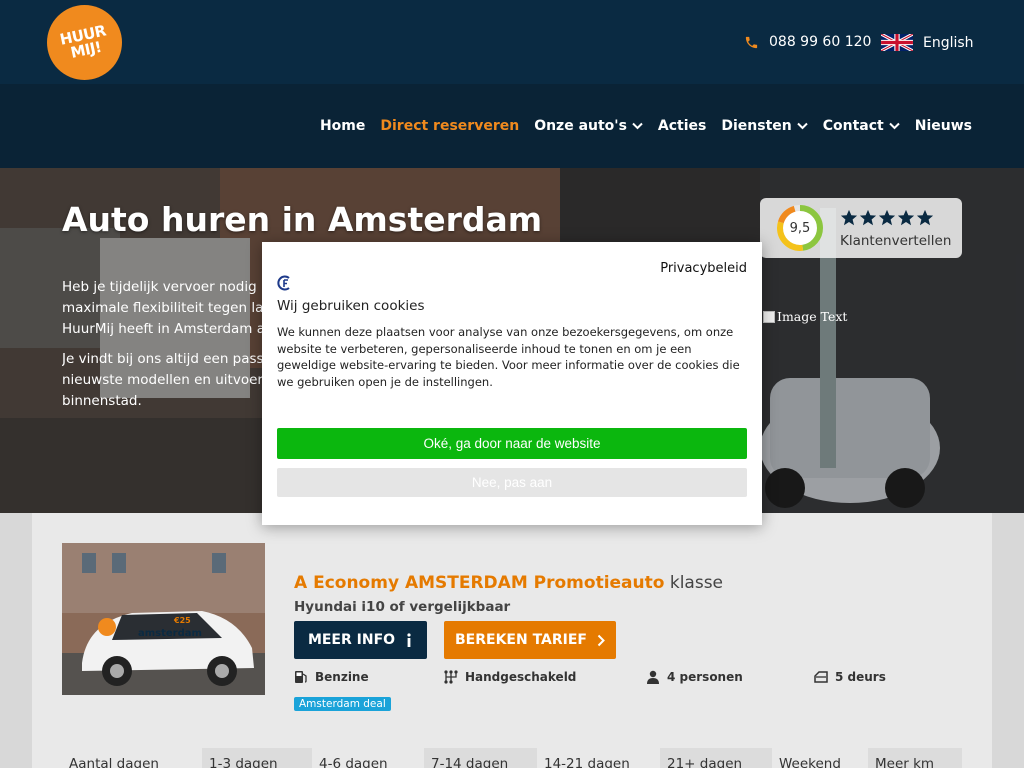 The height and width of the screenshot is (768, 1024). I want to click on nav-item-direct-reserveren: Direct reserveren, so click(449, 126).